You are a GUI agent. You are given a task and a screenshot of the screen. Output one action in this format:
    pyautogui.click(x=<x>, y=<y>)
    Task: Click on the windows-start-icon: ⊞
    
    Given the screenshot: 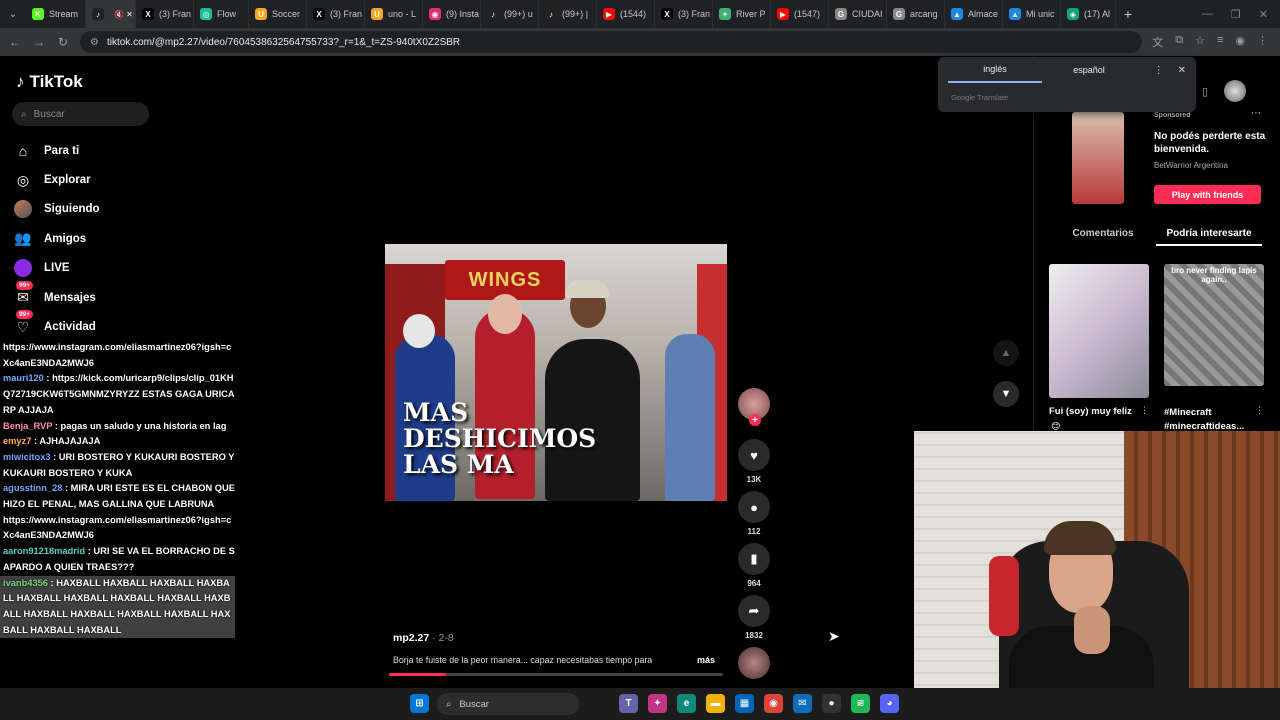 What is the action you would take?
    pyautogui.click(x=419, y=703)
    